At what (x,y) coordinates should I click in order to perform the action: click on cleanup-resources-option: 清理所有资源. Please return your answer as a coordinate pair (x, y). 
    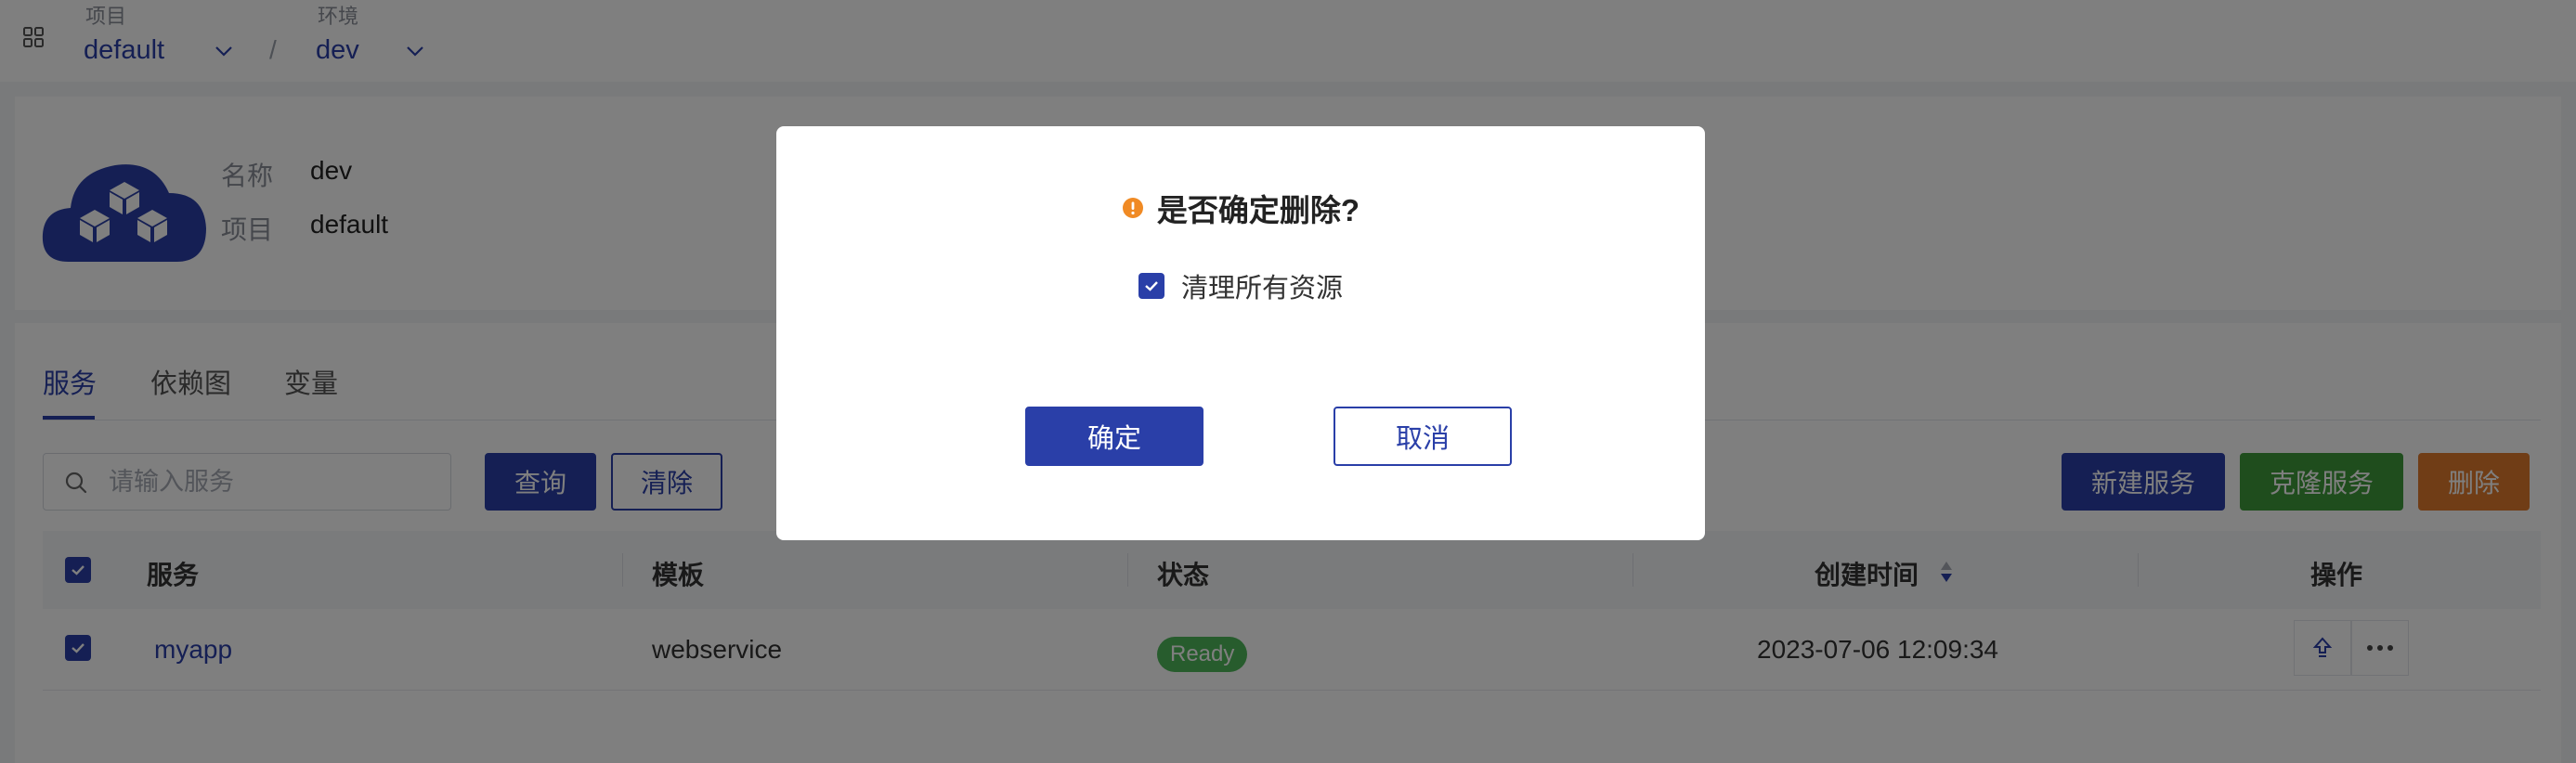
    Looking at the image, I should click on (1240, 286).